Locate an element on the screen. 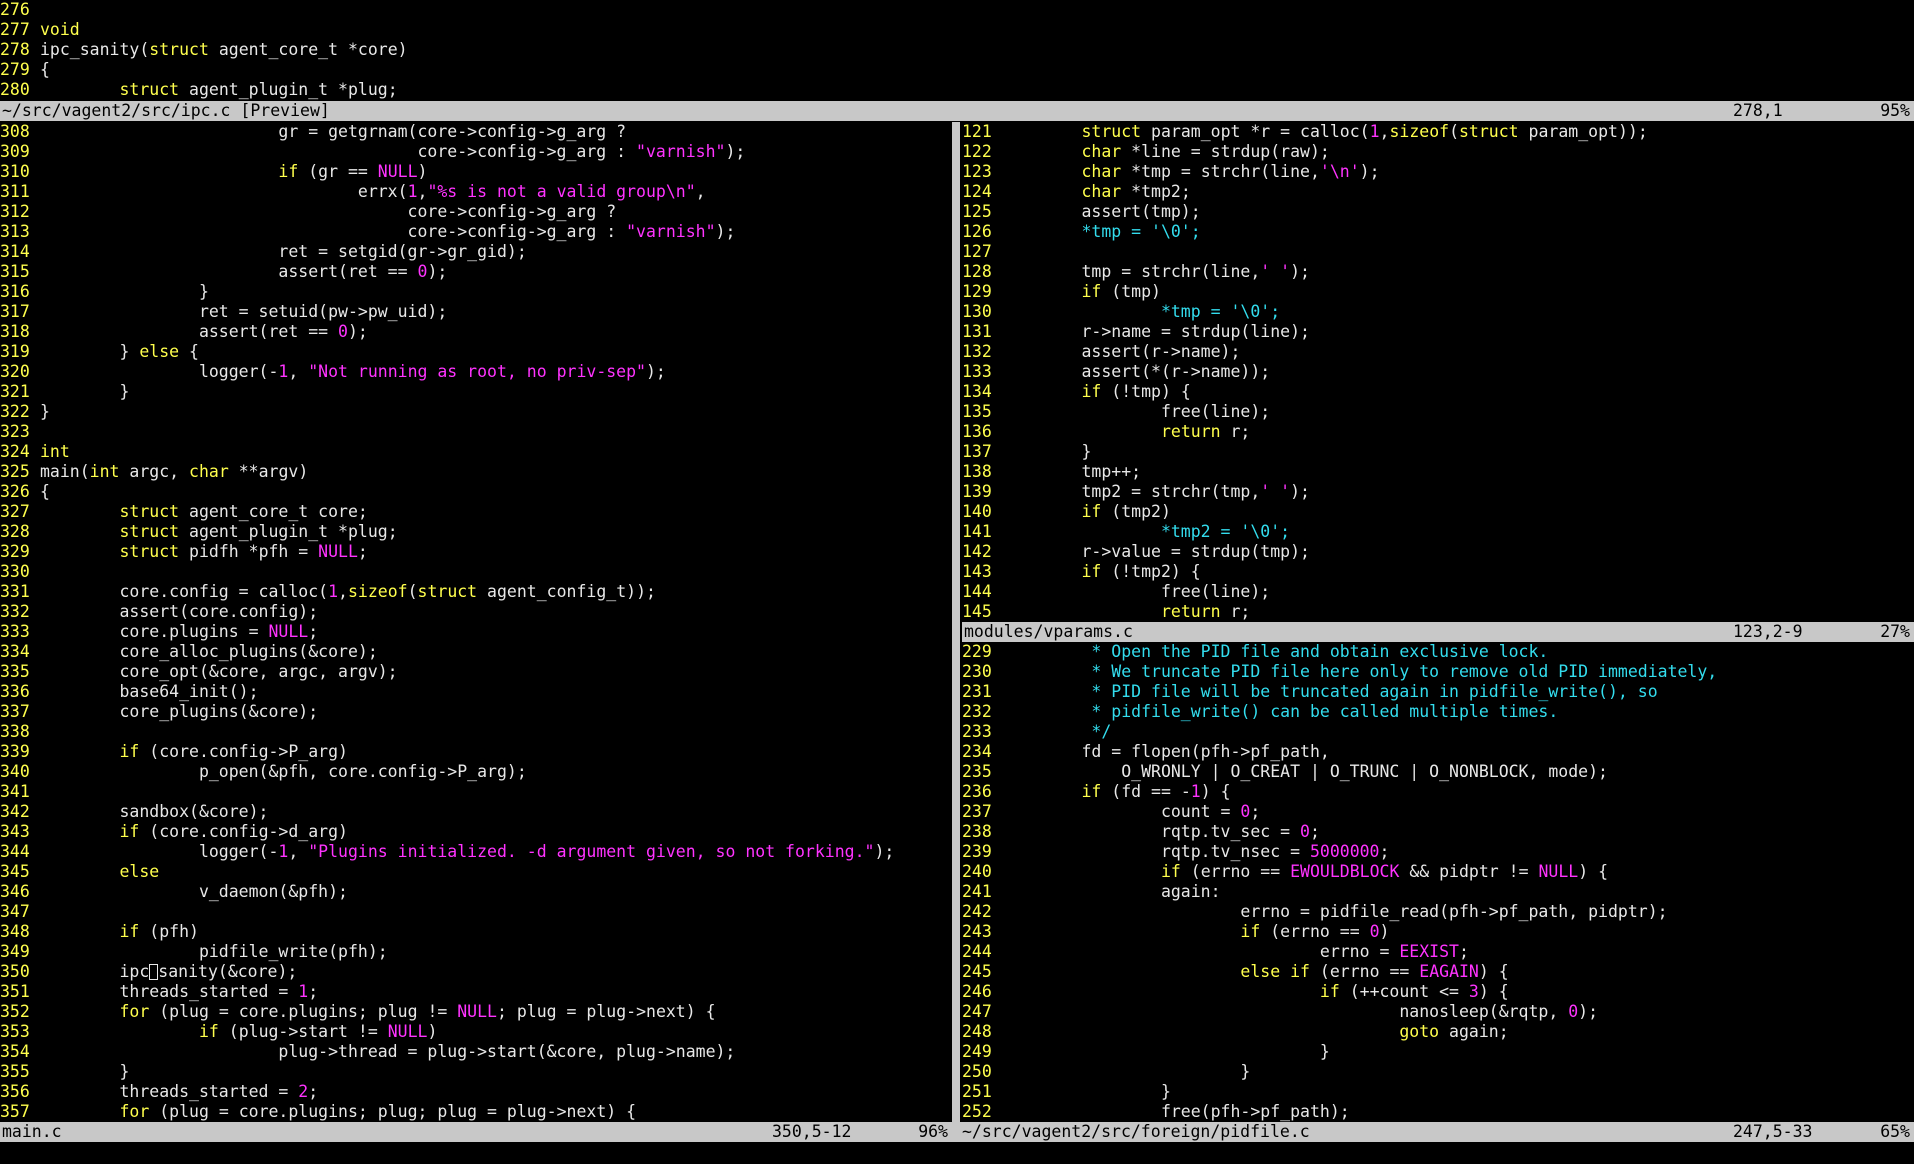  code-line: 128 tmp = strchr(line,' '); is located at coordinates (1438, 272).